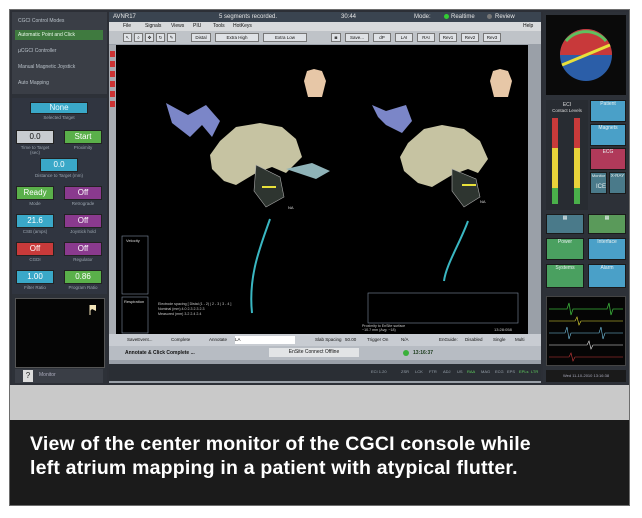 The height and width of the screenshot is (518, 642). I want to click on atrium-shadow-right, so click(466, 188).